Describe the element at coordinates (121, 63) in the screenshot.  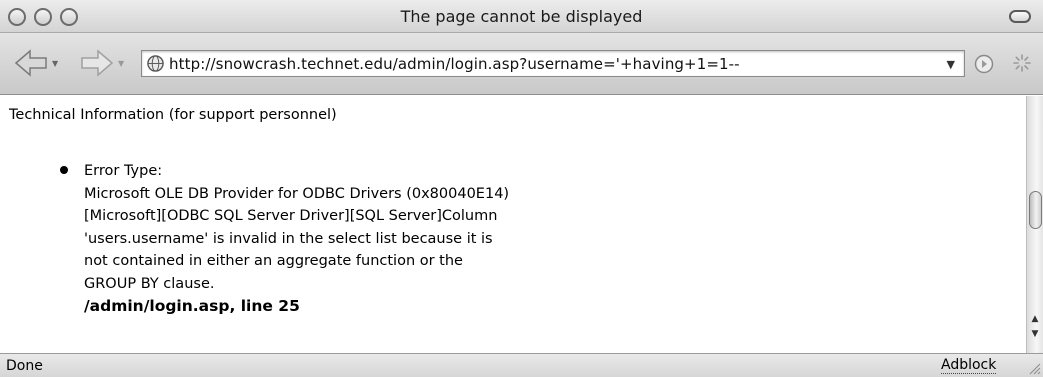
I see `forward-history-dropdown-icon: ▼` at that location.